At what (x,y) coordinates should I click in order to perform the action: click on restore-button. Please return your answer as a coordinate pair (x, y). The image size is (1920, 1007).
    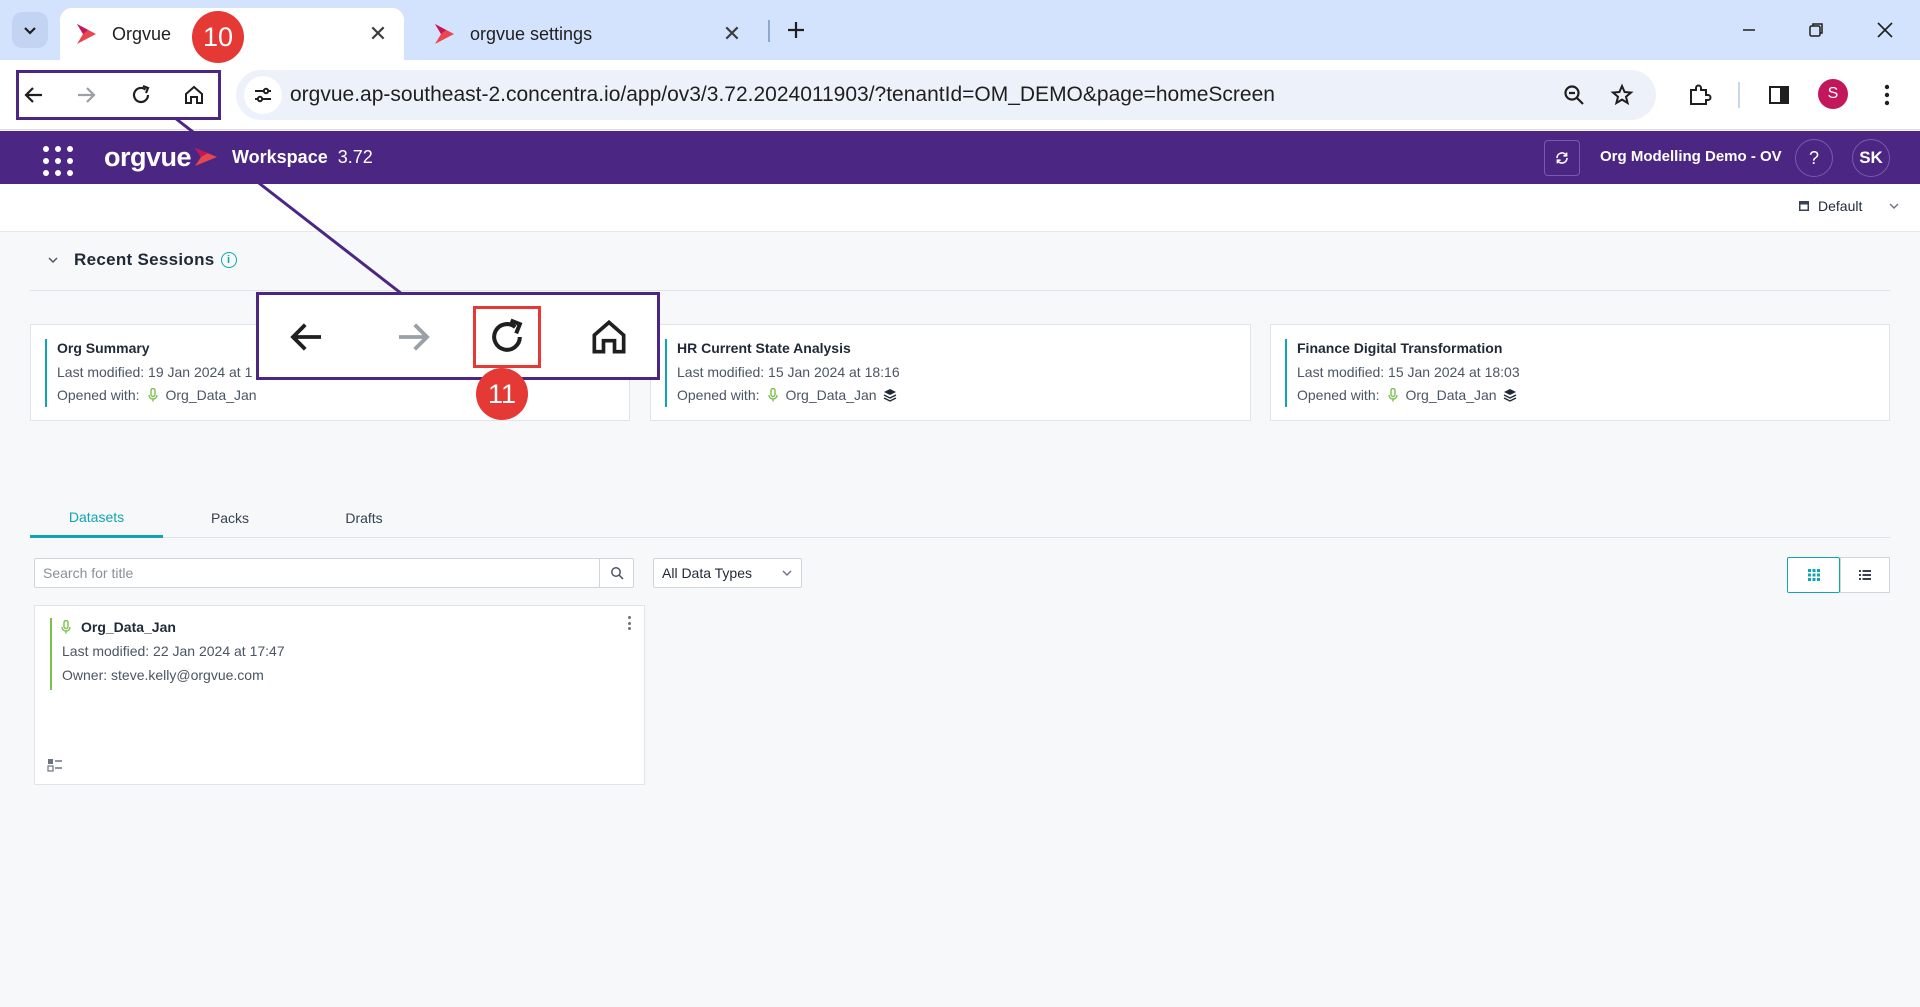
    Looking at the image, I should click on (1816, 30).